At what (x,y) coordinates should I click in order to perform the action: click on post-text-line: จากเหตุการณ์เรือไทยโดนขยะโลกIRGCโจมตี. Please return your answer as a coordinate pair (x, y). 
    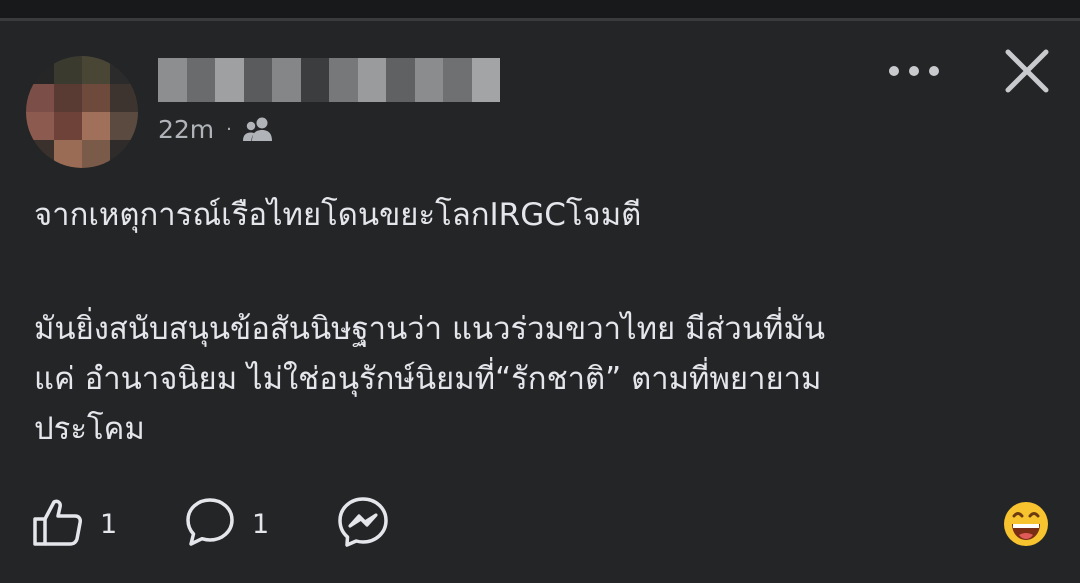
    Looking at the image, I should click on (338, 215).